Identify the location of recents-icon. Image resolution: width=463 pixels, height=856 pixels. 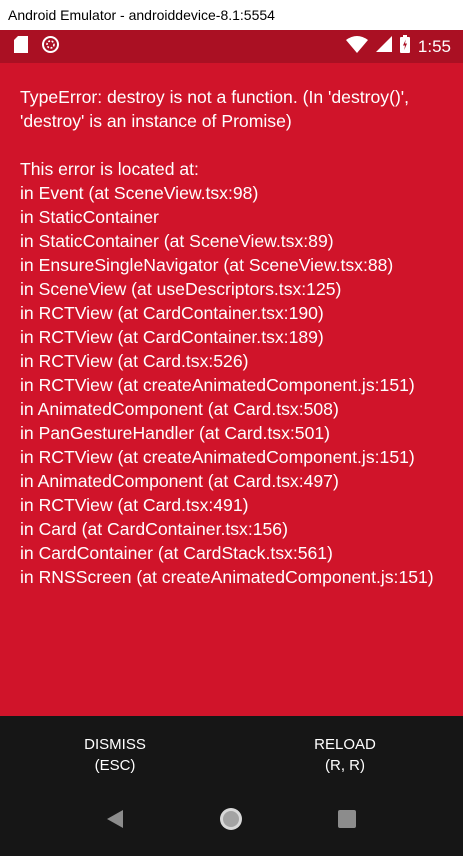
(347, 821).